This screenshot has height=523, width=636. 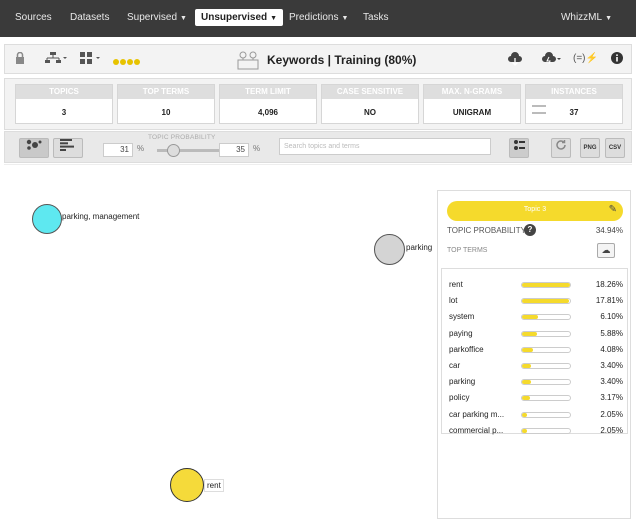 I want to click on info-icon, so click(x=617, y=59).